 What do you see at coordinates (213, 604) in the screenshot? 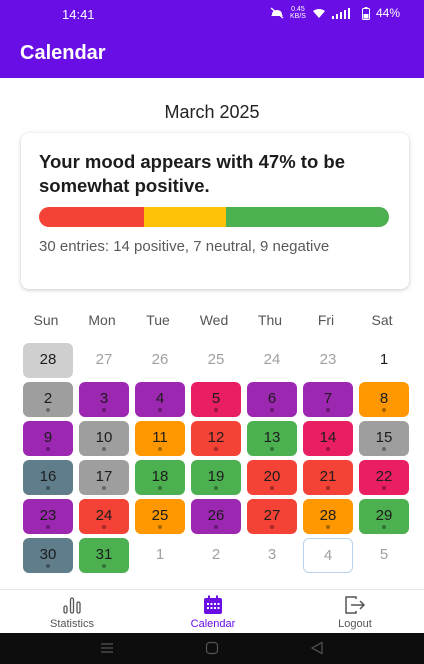
I see `calendar-icon` at bounding box center [213, 604].